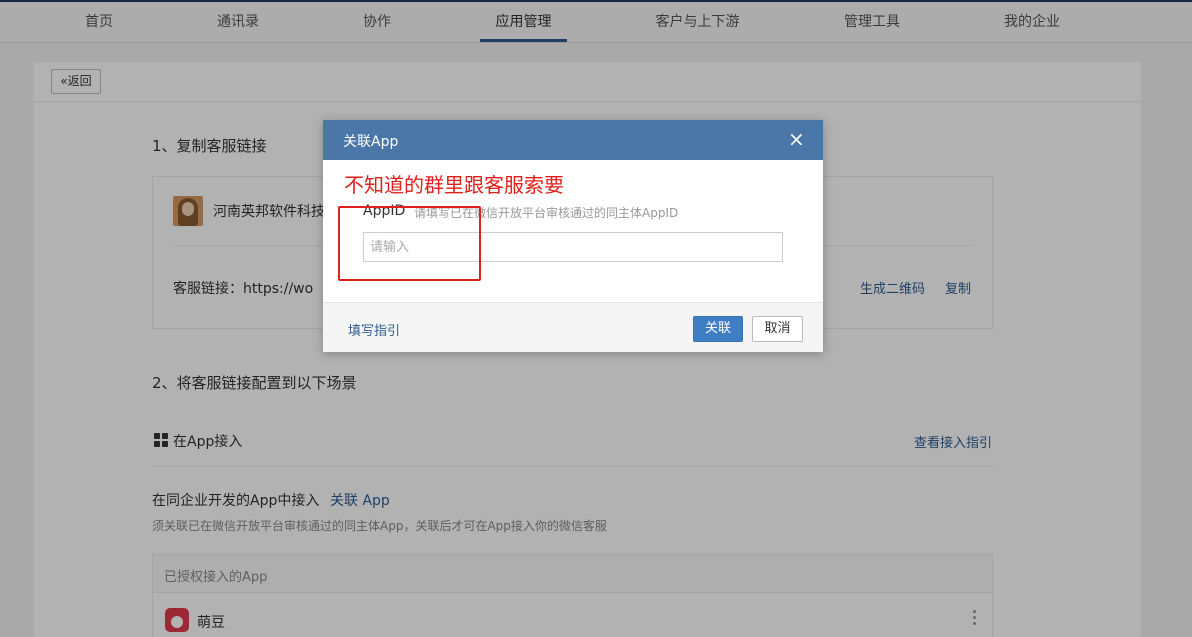 The height and width of the screenshot is (637, 1192). Describe the element at coordinates (409, 243) in the screenshot. I see `annotation-highlight-box` at that location.